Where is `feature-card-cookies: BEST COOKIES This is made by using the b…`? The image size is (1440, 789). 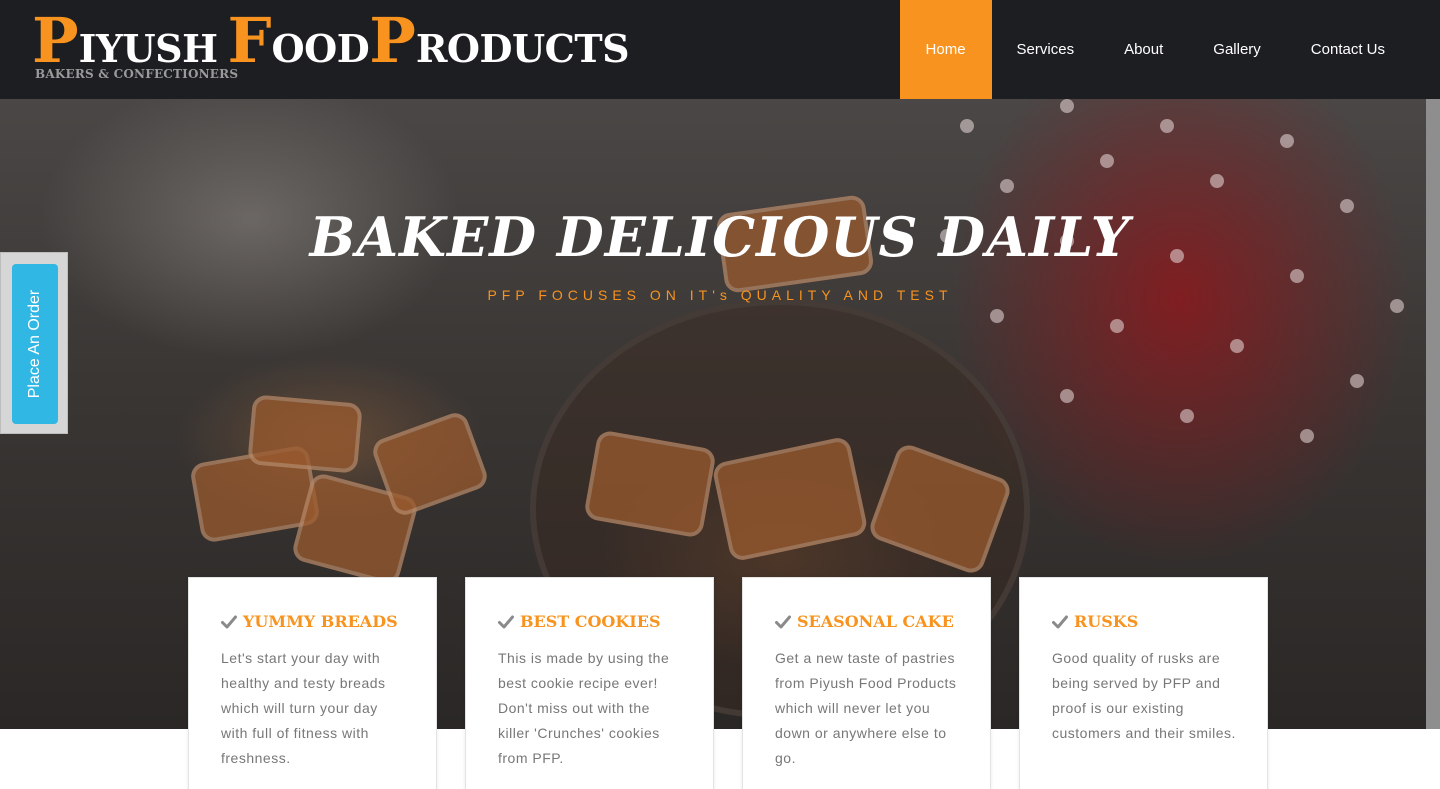 feature-card-cookies: BEST COOKIES This is made by using the b… is located at coordinates (589, 683).